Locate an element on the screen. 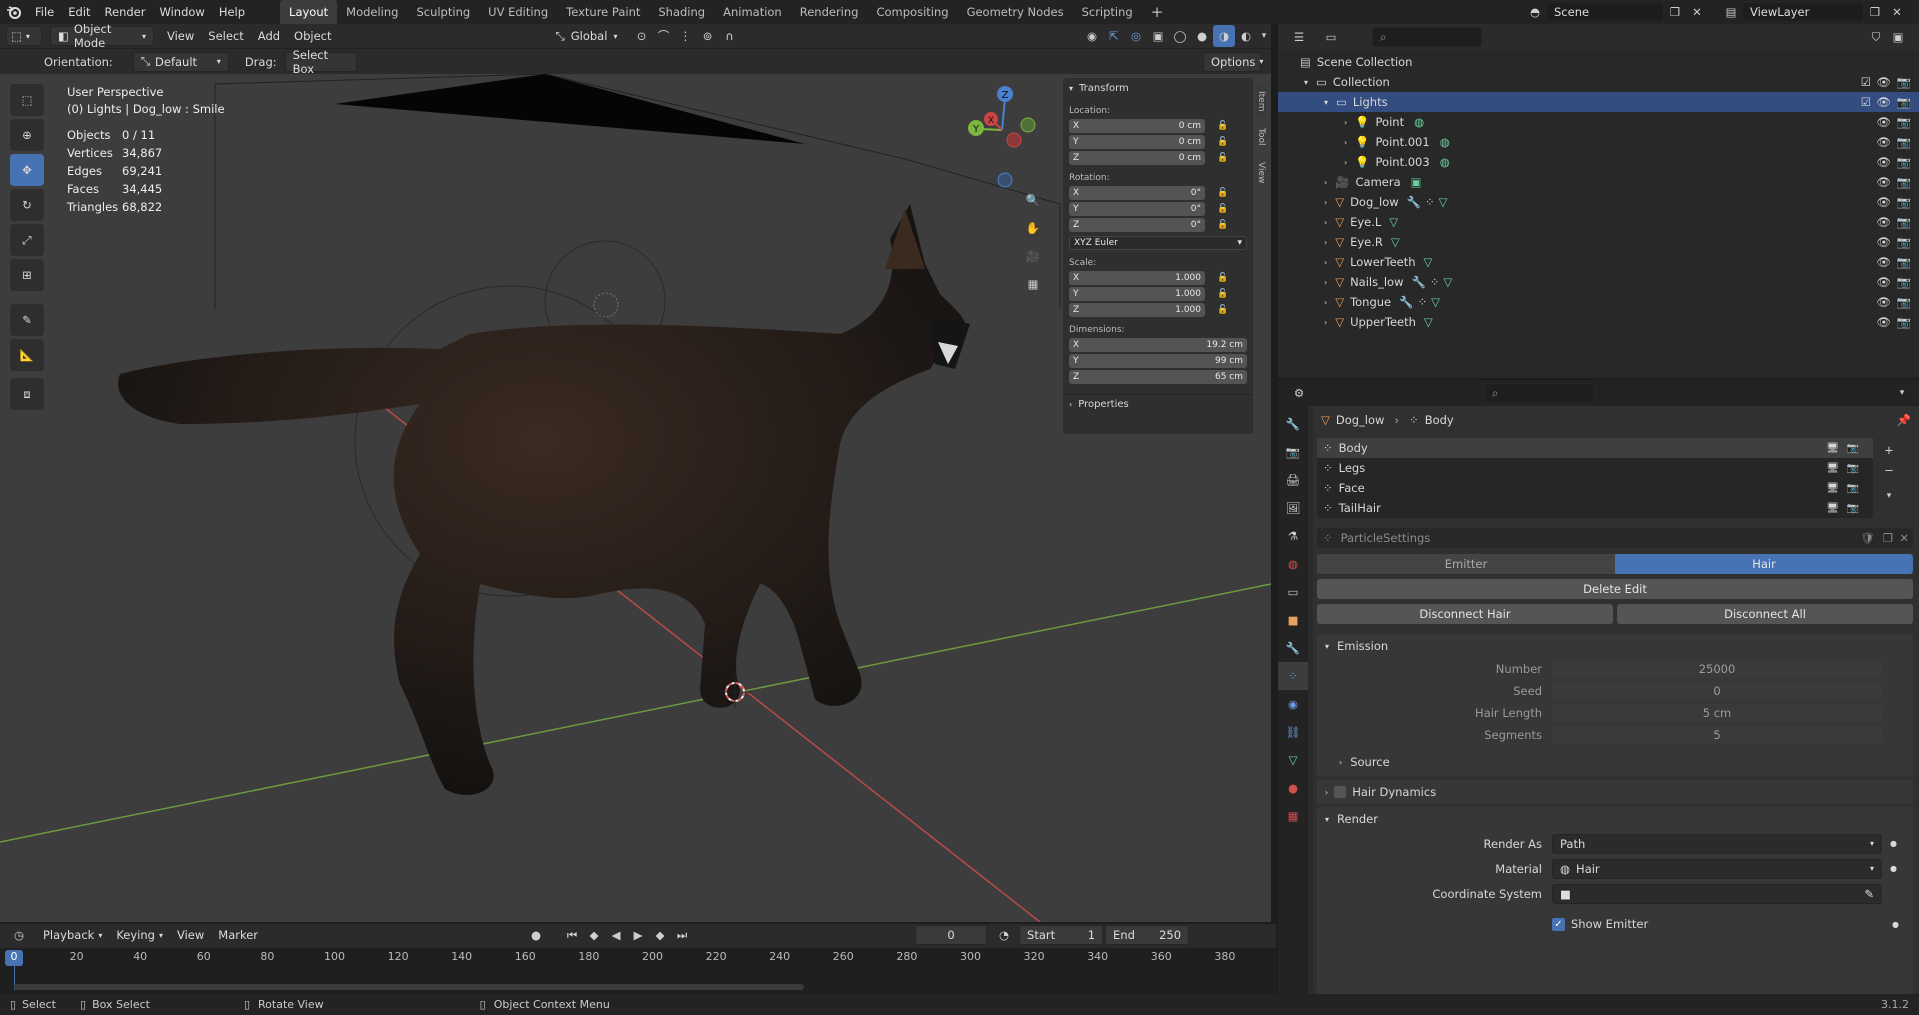 Image resolution: width=1919 pixels, height=1015 pixels. tab-sculpting: Sculpting is located at coordinates (443, 12).